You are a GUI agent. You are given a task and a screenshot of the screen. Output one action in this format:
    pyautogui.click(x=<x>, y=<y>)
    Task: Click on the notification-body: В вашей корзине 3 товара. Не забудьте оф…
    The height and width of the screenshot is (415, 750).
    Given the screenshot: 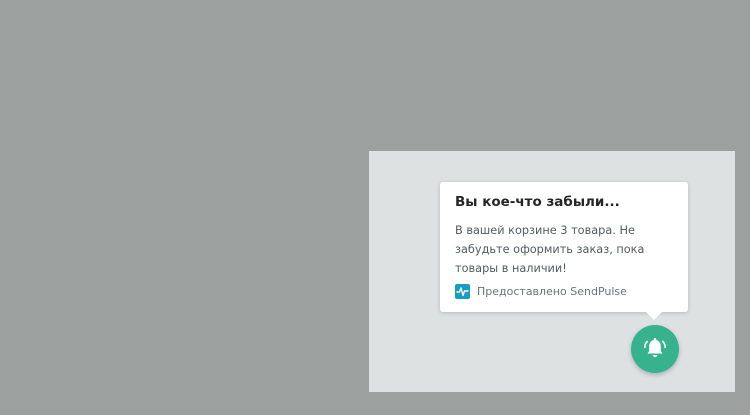 What is the action you would take?
    pyautogui.click(x=550, y=249)
    